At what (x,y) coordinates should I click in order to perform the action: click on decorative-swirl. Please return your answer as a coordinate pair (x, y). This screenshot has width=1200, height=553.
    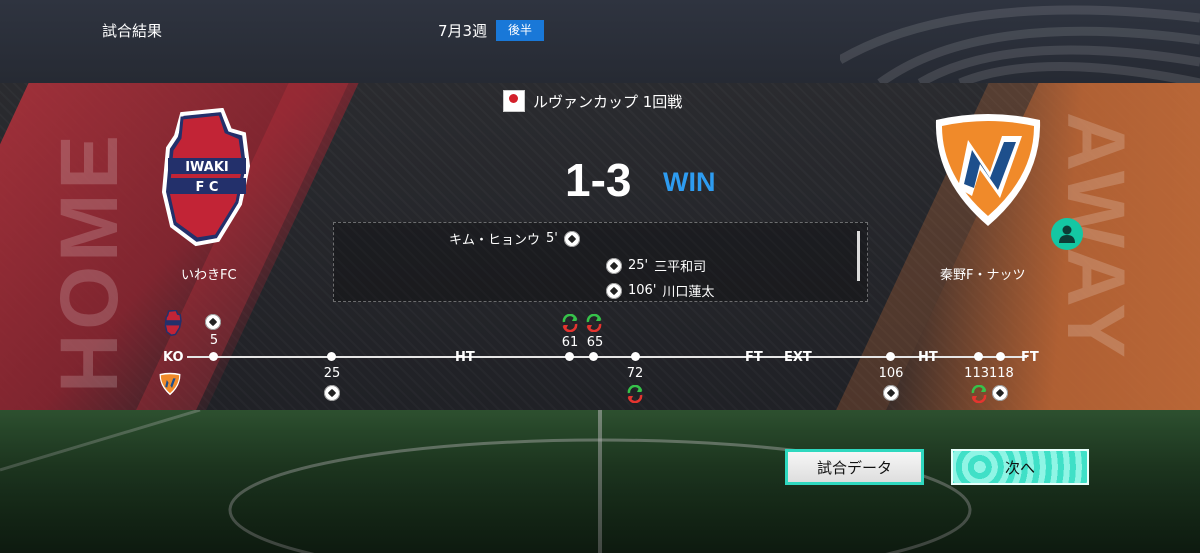
    Looking at the image, I should click on (1020, 44).